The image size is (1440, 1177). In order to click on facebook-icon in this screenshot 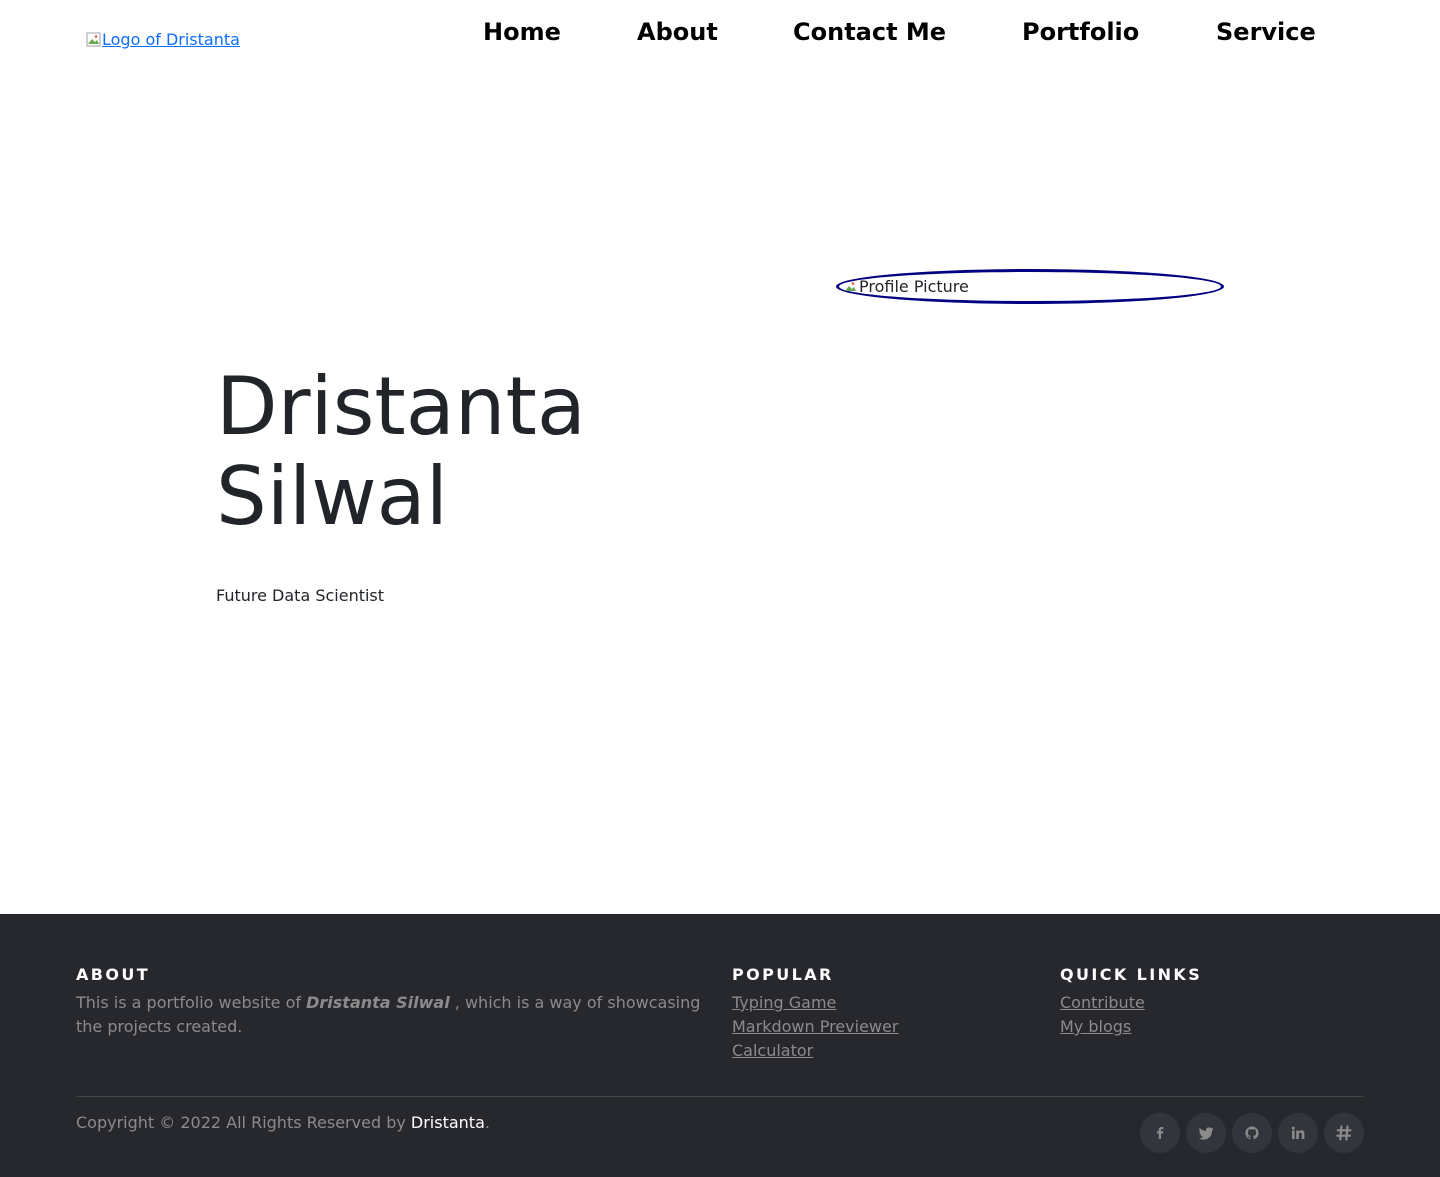, I will do `click(1160, 1133)`.